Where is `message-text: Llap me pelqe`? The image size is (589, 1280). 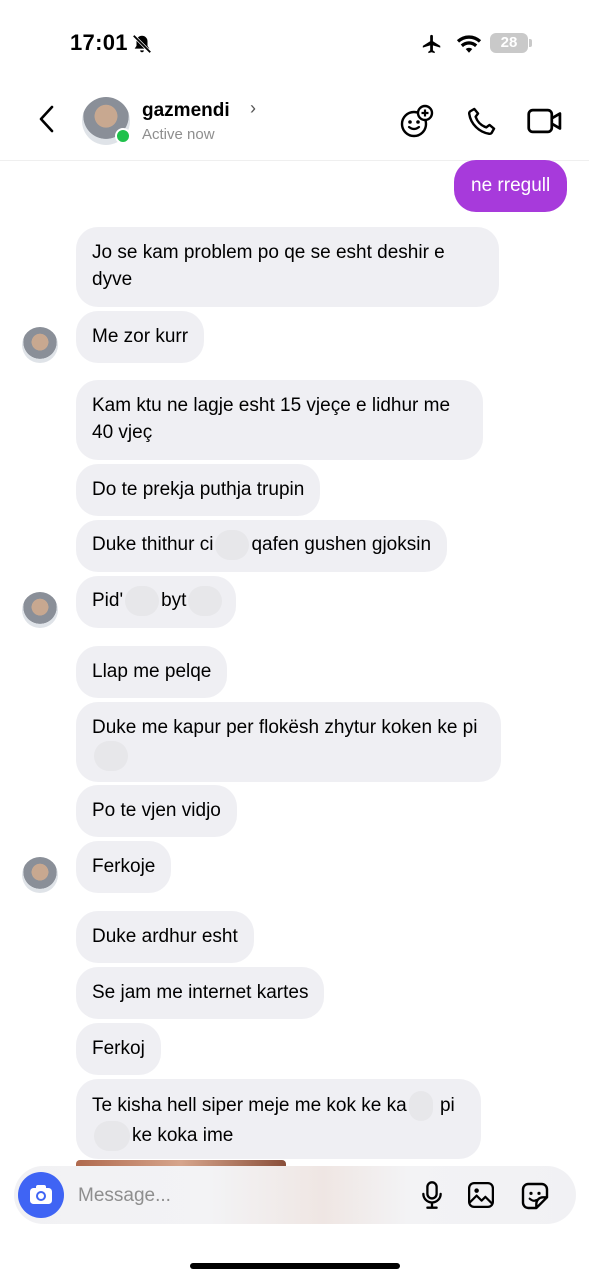 message-text: Llap me pelqe is located at coordinates (152, 671).